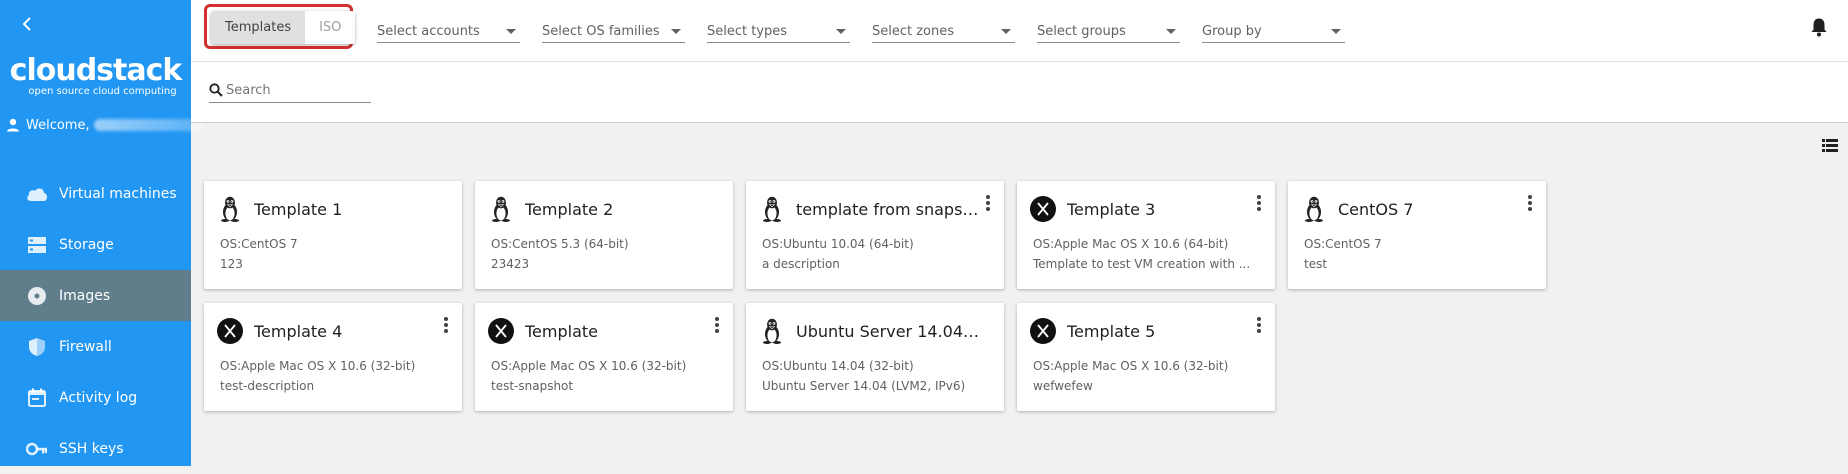 The image size is (1848, 474). I want to click on template-name: Template 2, so click(569, 209).